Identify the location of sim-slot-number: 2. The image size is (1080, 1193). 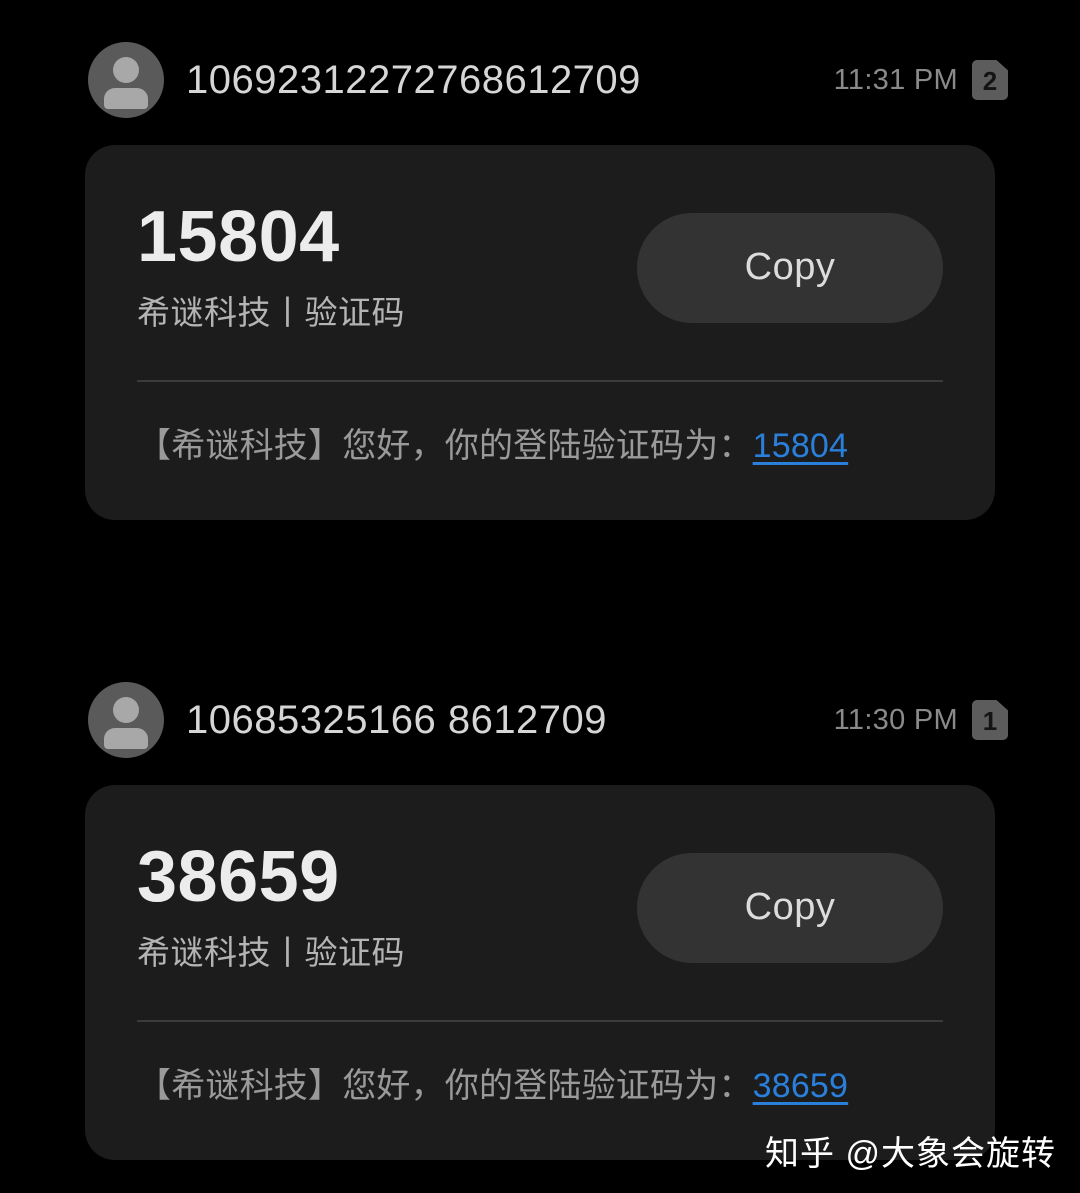
(990, 81).